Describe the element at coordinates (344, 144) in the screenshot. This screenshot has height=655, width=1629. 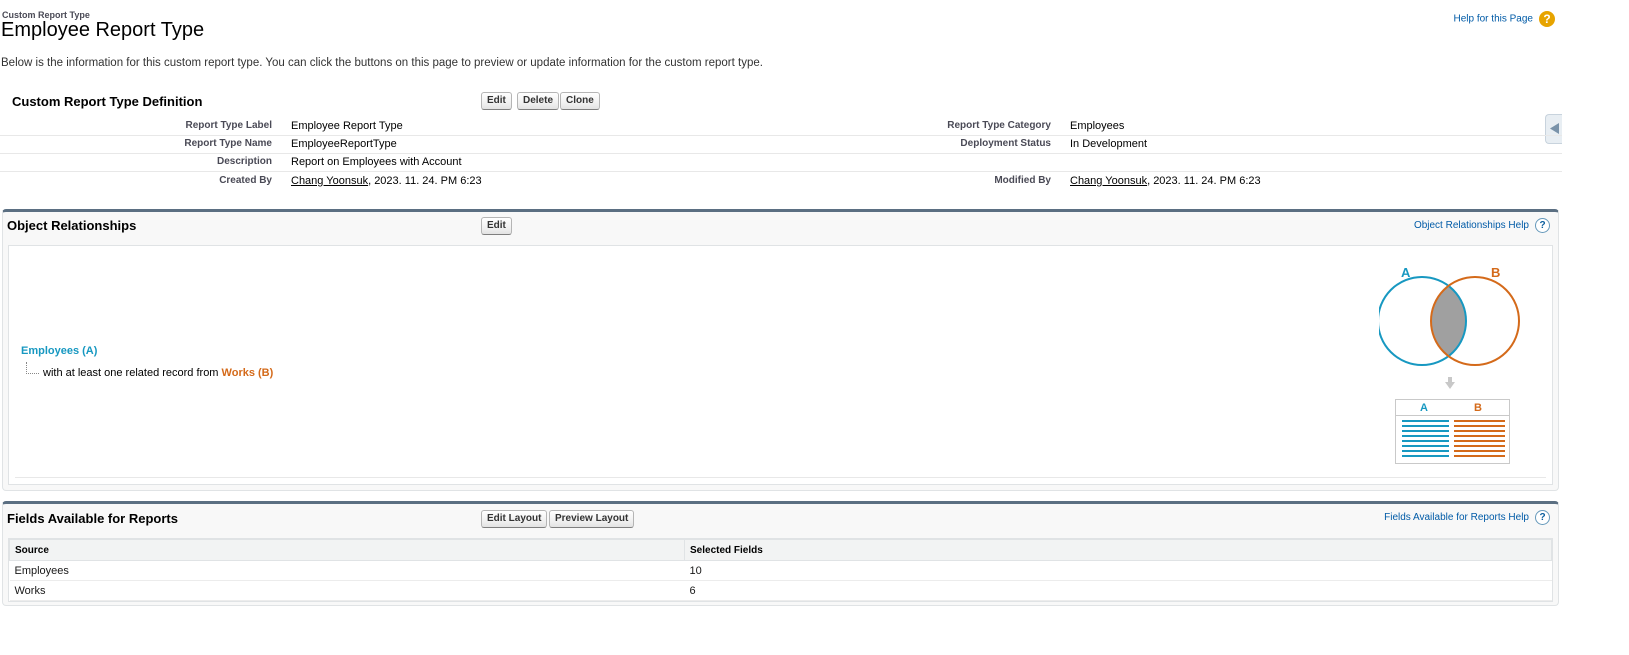
I see `report-type-name-value: EmployeeReportType` at that location.